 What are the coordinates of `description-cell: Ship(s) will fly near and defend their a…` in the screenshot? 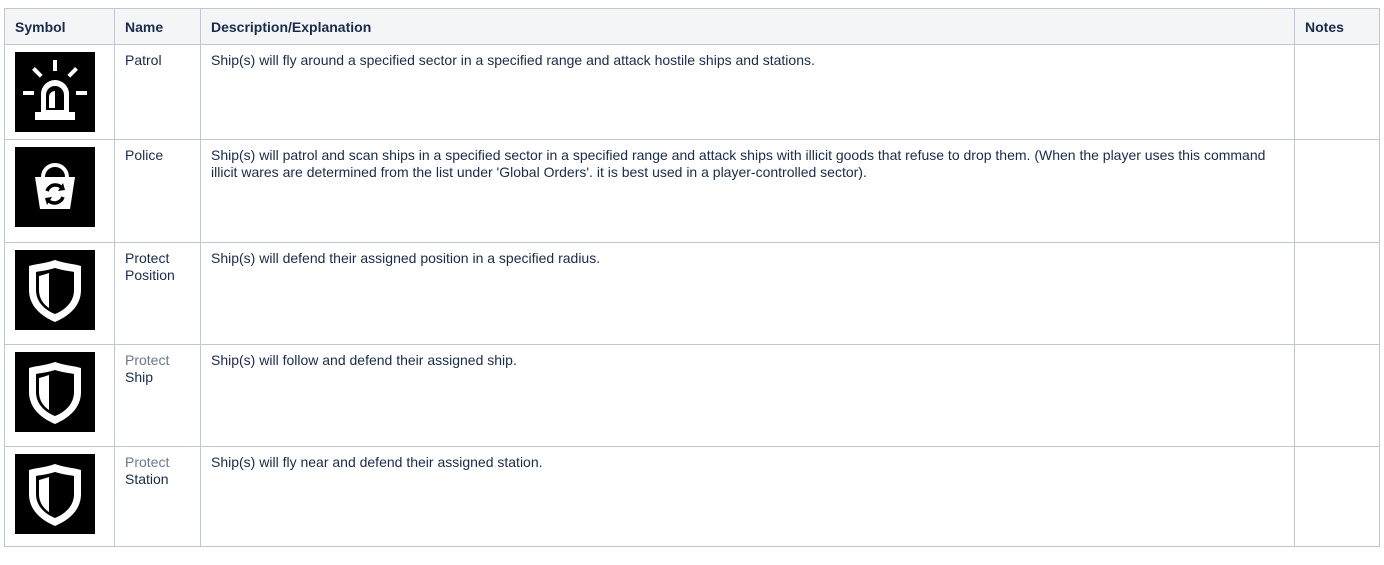 It's located at (747, 496).